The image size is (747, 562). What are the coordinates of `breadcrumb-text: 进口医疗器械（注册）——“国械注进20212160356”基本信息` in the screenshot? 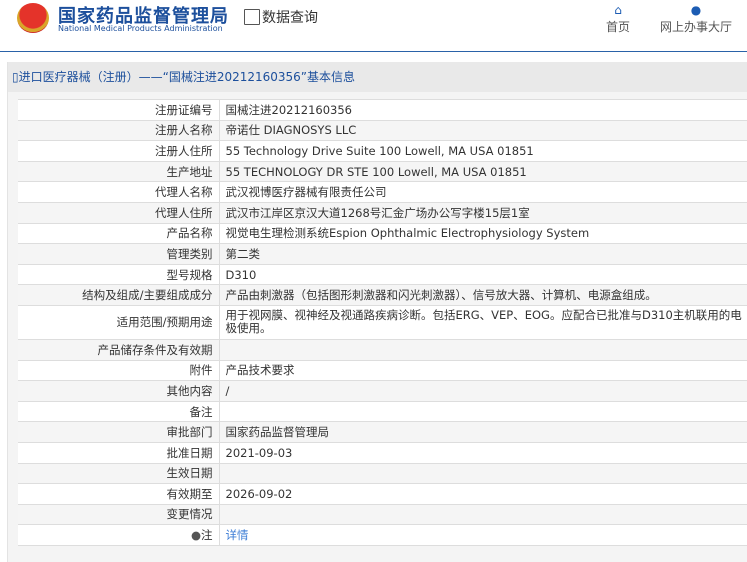 It's located at (187, 77).